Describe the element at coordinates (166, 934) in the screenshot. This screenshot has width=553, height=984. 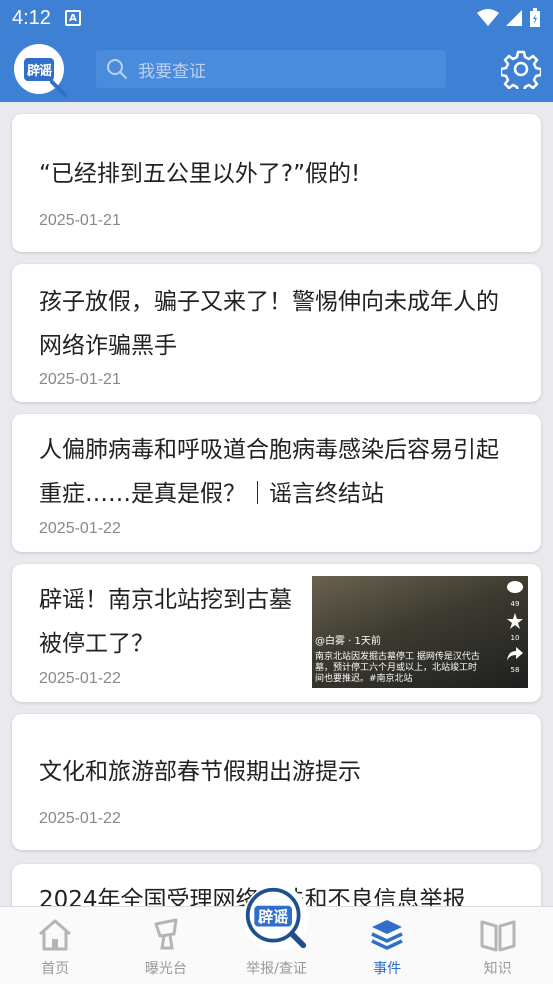
I see `spotlight-icon` at that location.